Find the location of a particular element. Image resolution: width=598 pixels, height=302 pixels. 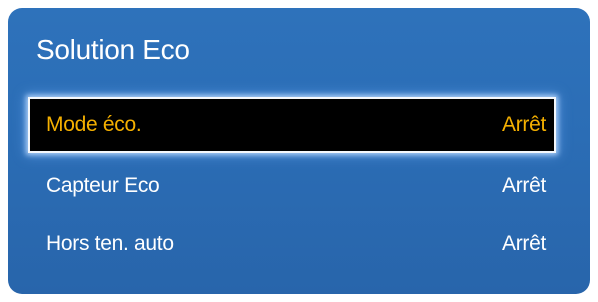

menu-item-label: Hors ten. auto is located at coordinates (110, 243).